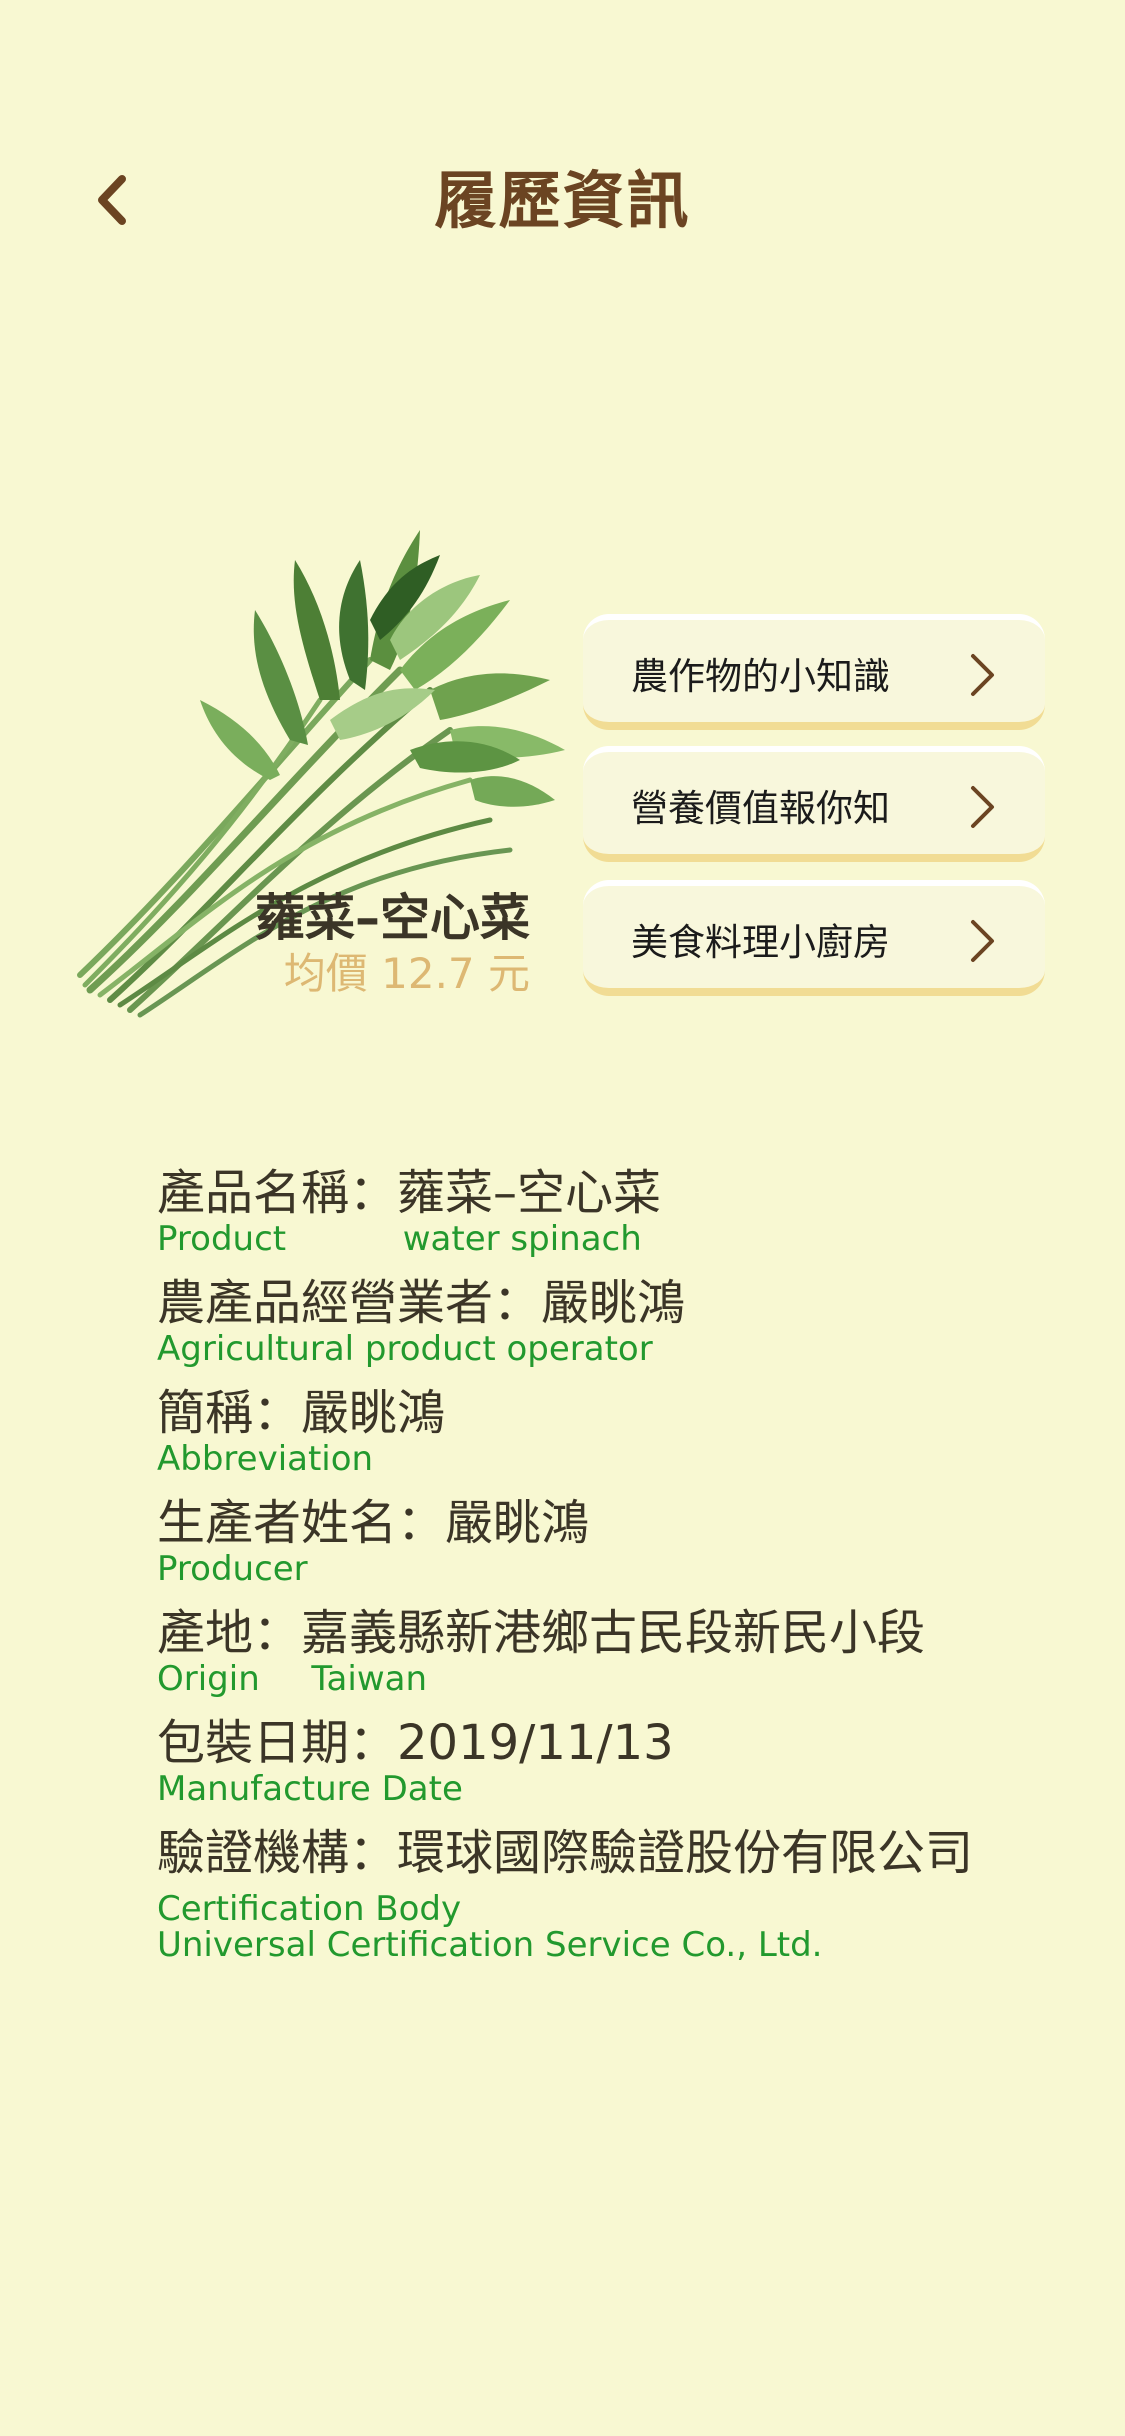 The height and width of the screenshot is (2436, 1125). Describe the element at coordinates (265, 1459) in the screenshot. I see `abbreviation-en: Abbreviation` at that location.